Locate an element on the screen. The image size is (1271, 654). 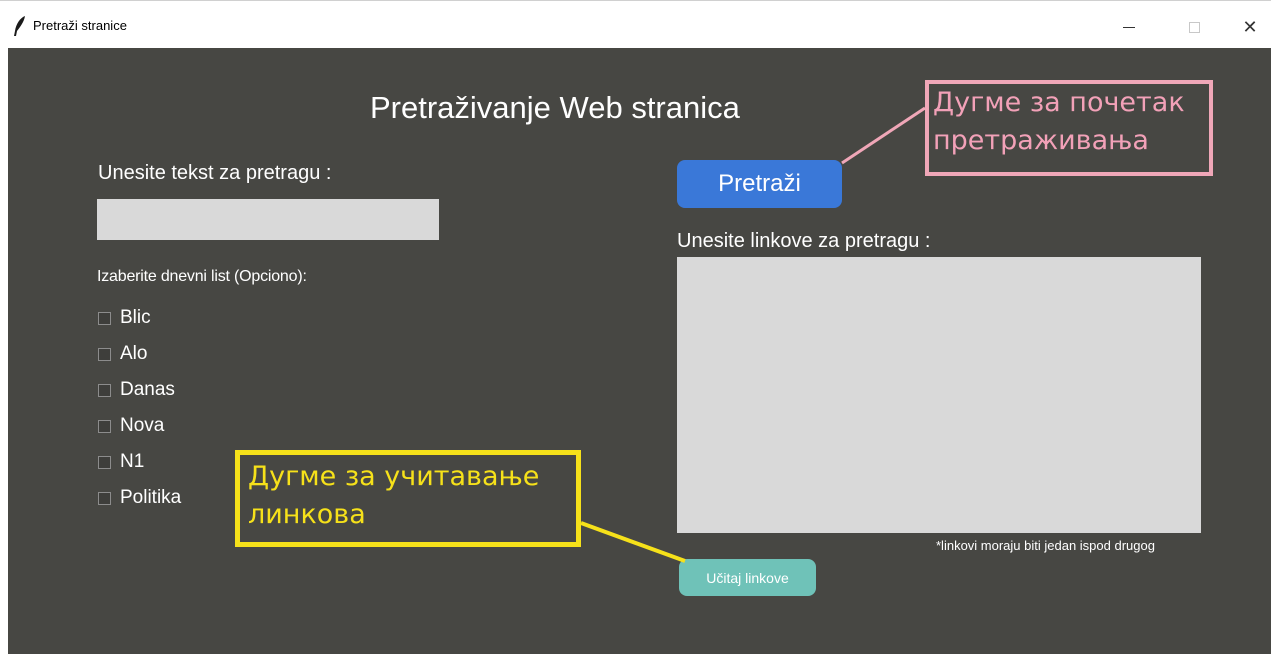
window-title: Pretraži stranice is located at coordinates (80, 25).